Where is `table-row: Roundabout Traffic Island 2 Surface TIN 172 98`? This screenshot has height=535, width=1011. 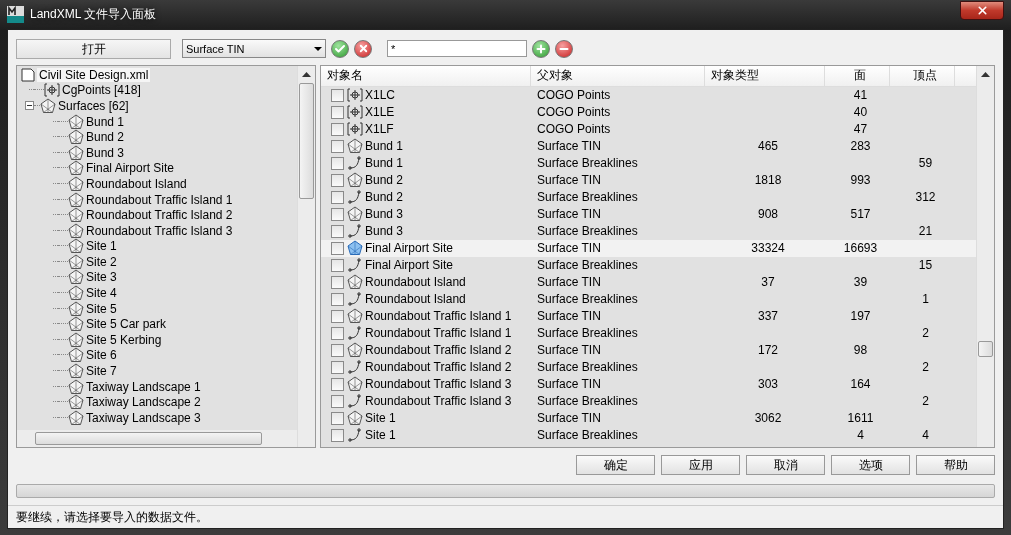 table-row: Roundabout Traffic Island 2 Surface TIN 172 98 is located at coordinates (648, 350).